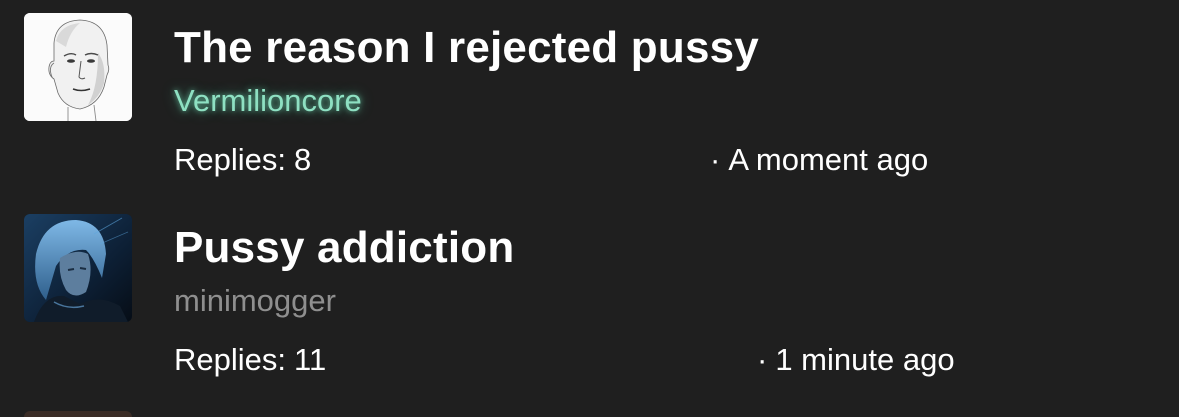 Image resolution: width=1179 pixels, height=417 pixels. I want to click on timestamp: · 1 minute ago, so click(856, 360).